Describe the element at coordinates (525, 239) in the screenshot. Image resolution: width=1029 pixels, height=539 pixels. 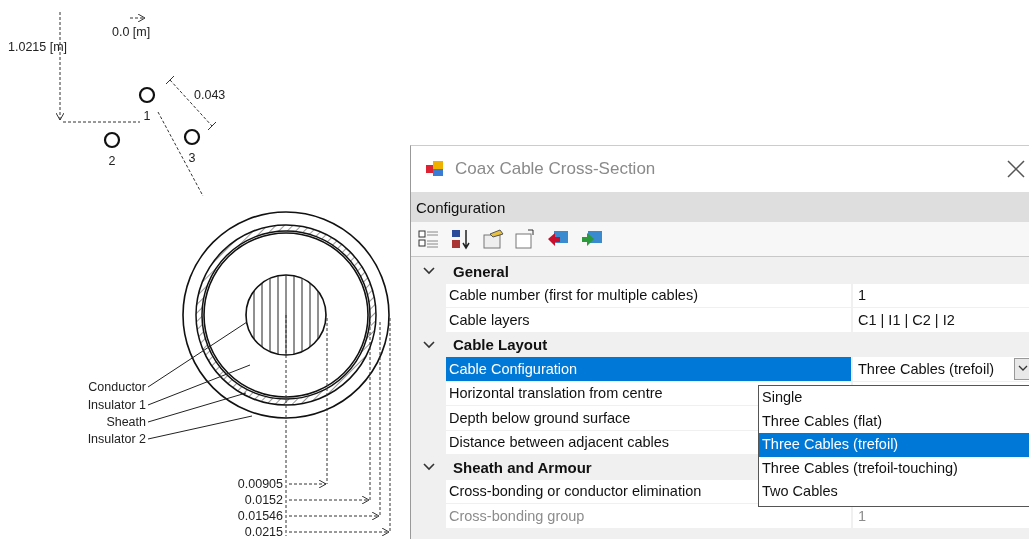
I see `document-icon` at that location.